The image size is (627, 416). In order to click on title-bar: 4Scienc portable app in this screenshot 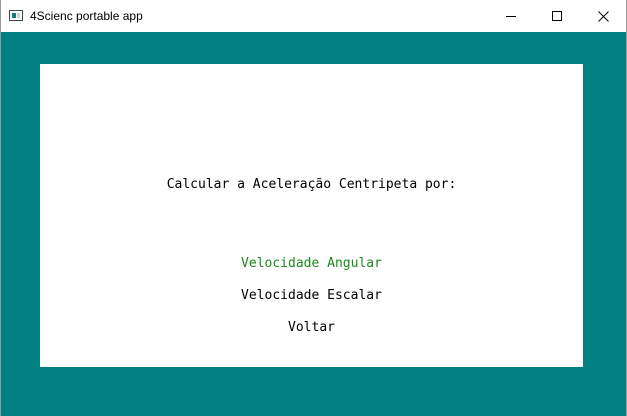, I will do `click(313, 16)`.